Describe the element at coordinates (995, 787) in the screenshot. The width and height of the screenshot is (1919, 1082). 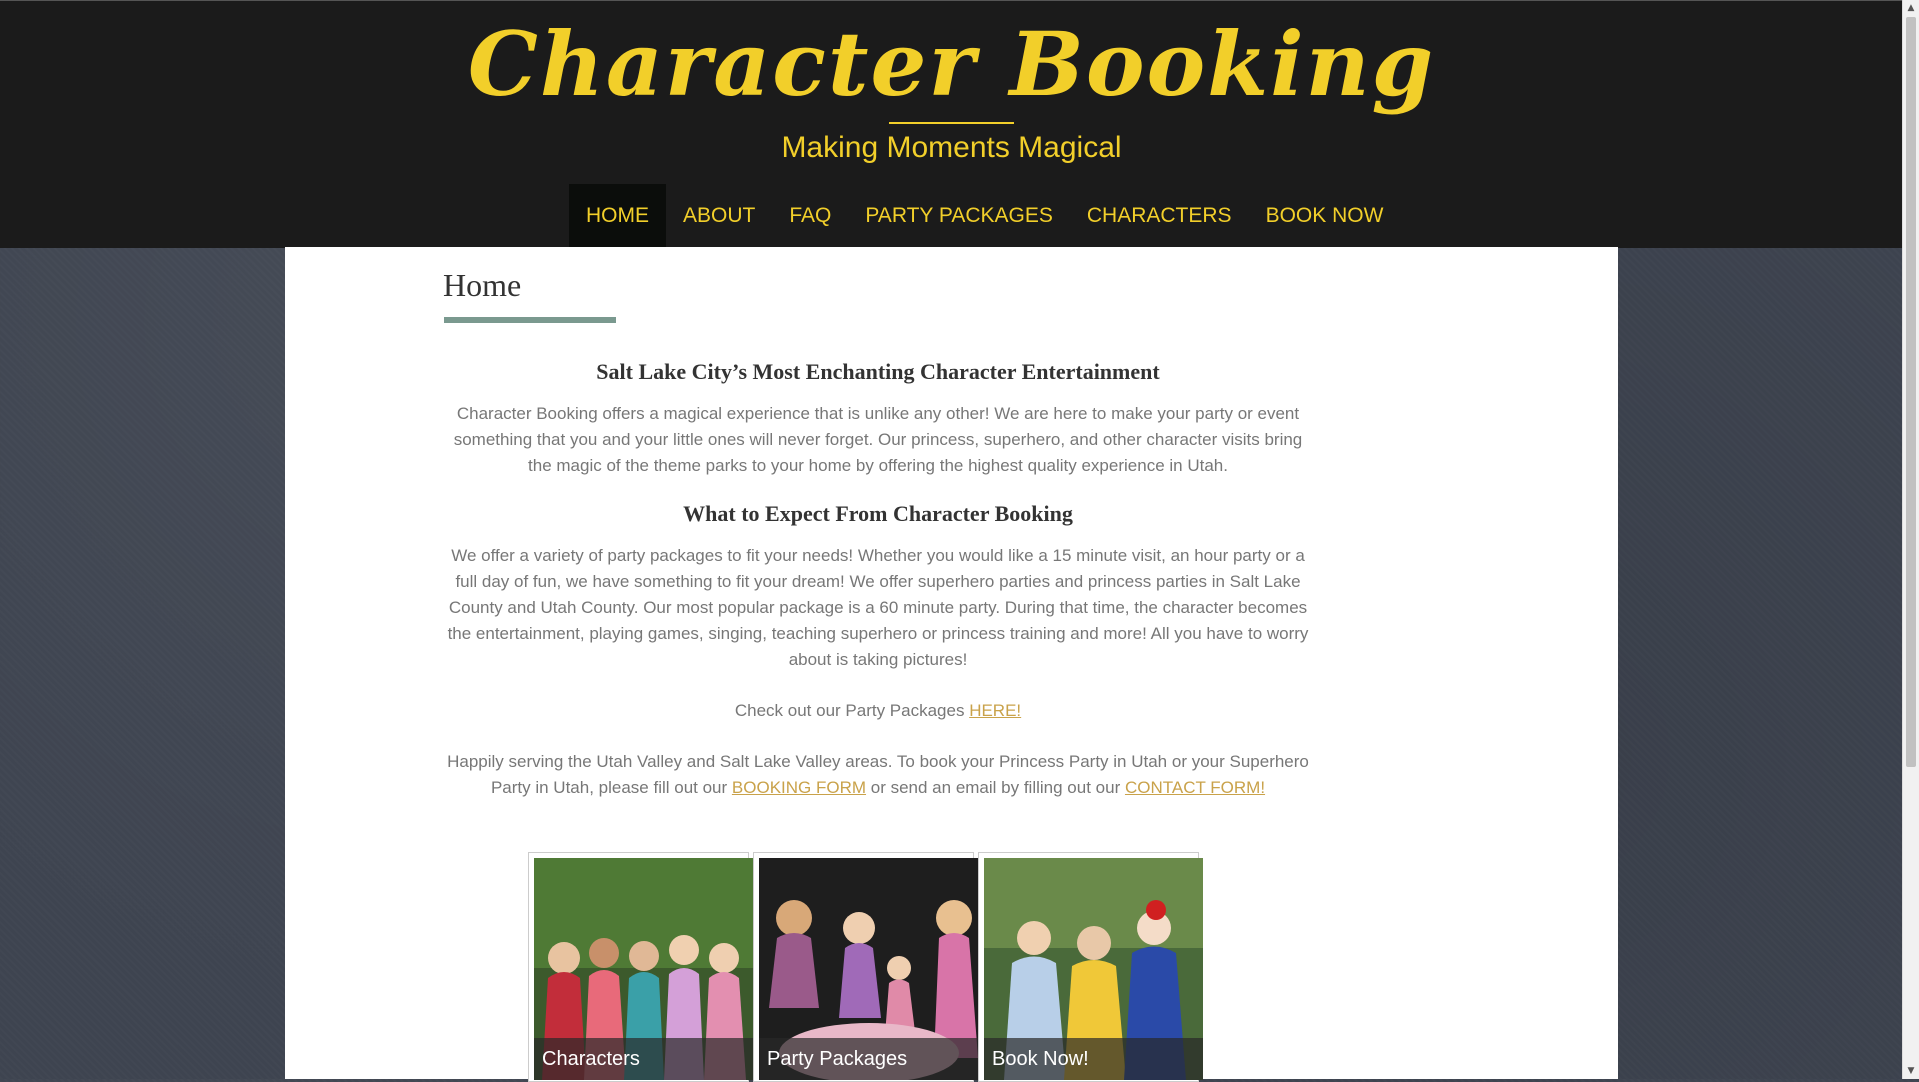
I see `serving-text-2: or send an email by filling out our` at that location.